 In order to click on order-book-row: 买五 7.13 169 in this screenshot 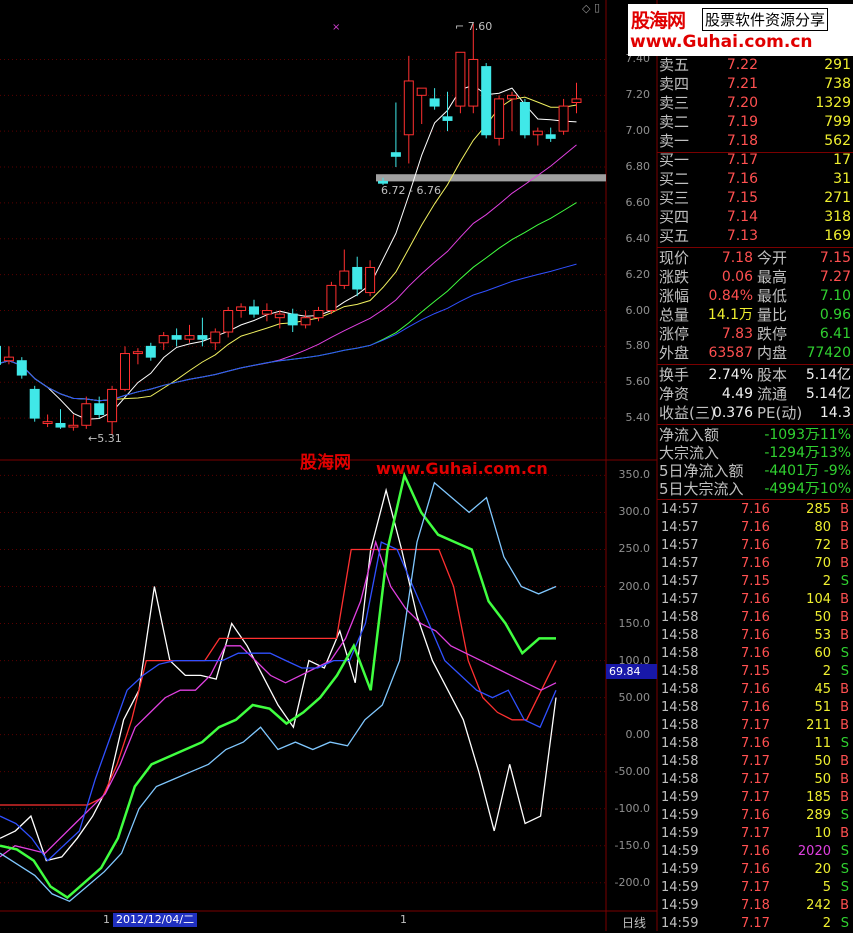, I will do `click(755, 236)`.